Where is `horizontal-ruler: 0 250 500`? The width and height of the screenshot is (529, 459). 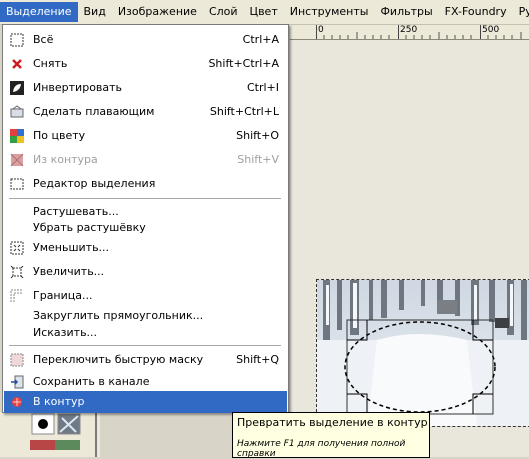 horizontal-ruler: 0 250 500 is located at coordinates (409, 32).